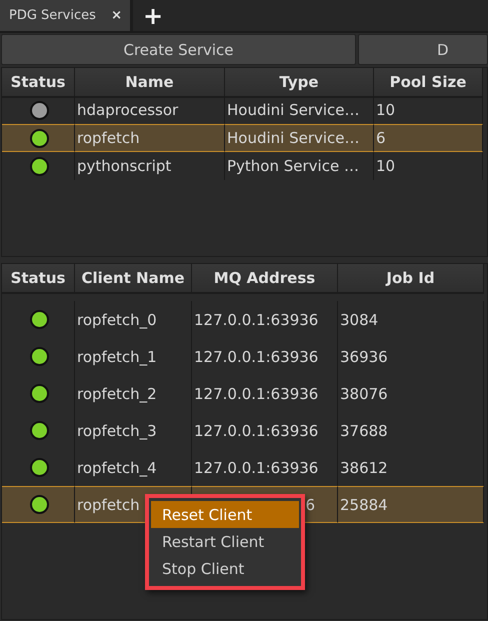 This screenshot has height=621, width=488. What do you see at coordinates (428, 166) in the screenshot?
I see `table-cell: 10` at bounding box center [428, 166].